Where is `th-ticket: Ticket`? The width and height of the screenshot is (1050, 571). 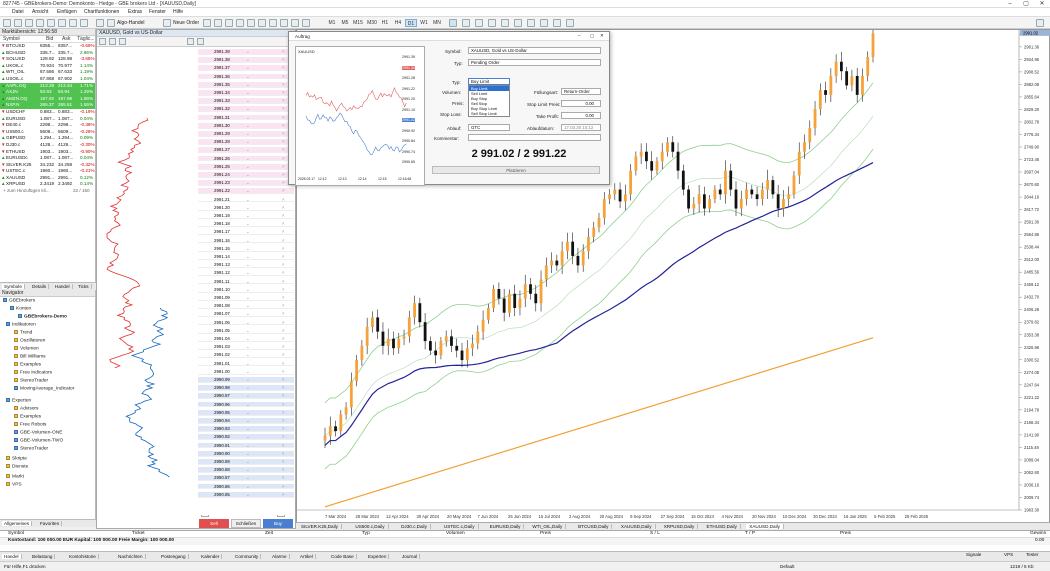 th-ticket: Ticket is located at coordinates (138, 533).